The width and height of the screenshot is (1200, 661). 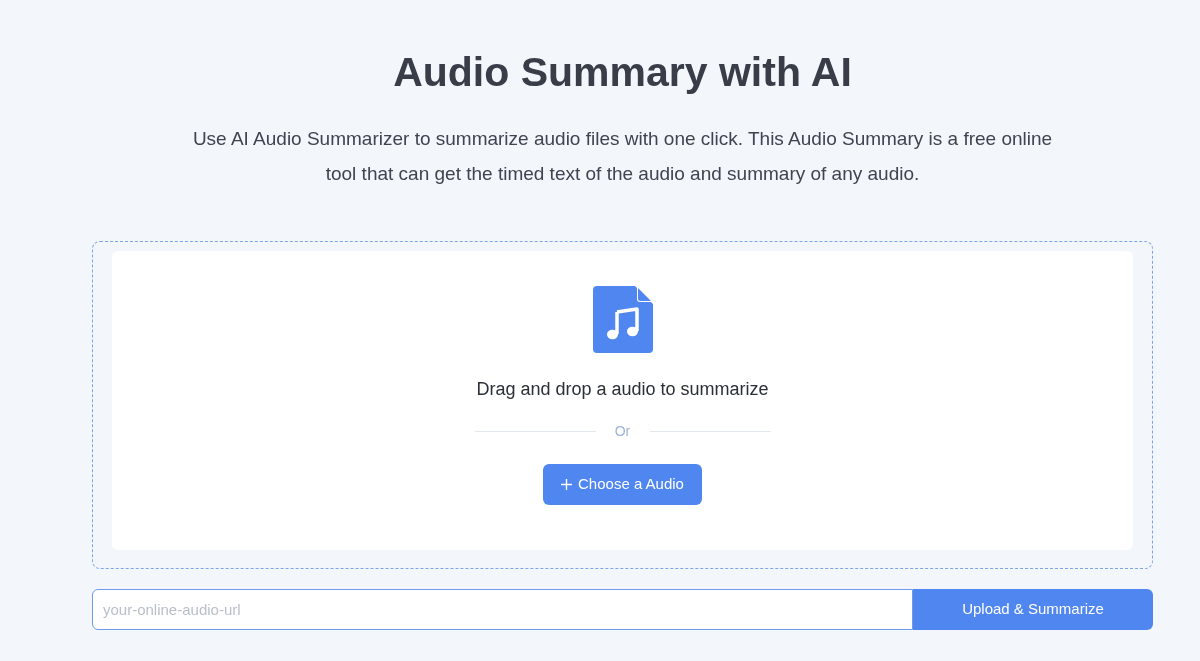 I want to click on page-description: Use AI Audio Summarizer to summarize audio files with one click. This Audio Summary is a free online tool that can get the timed text of the audio and summary of any audio., so click(x=622, y=156).